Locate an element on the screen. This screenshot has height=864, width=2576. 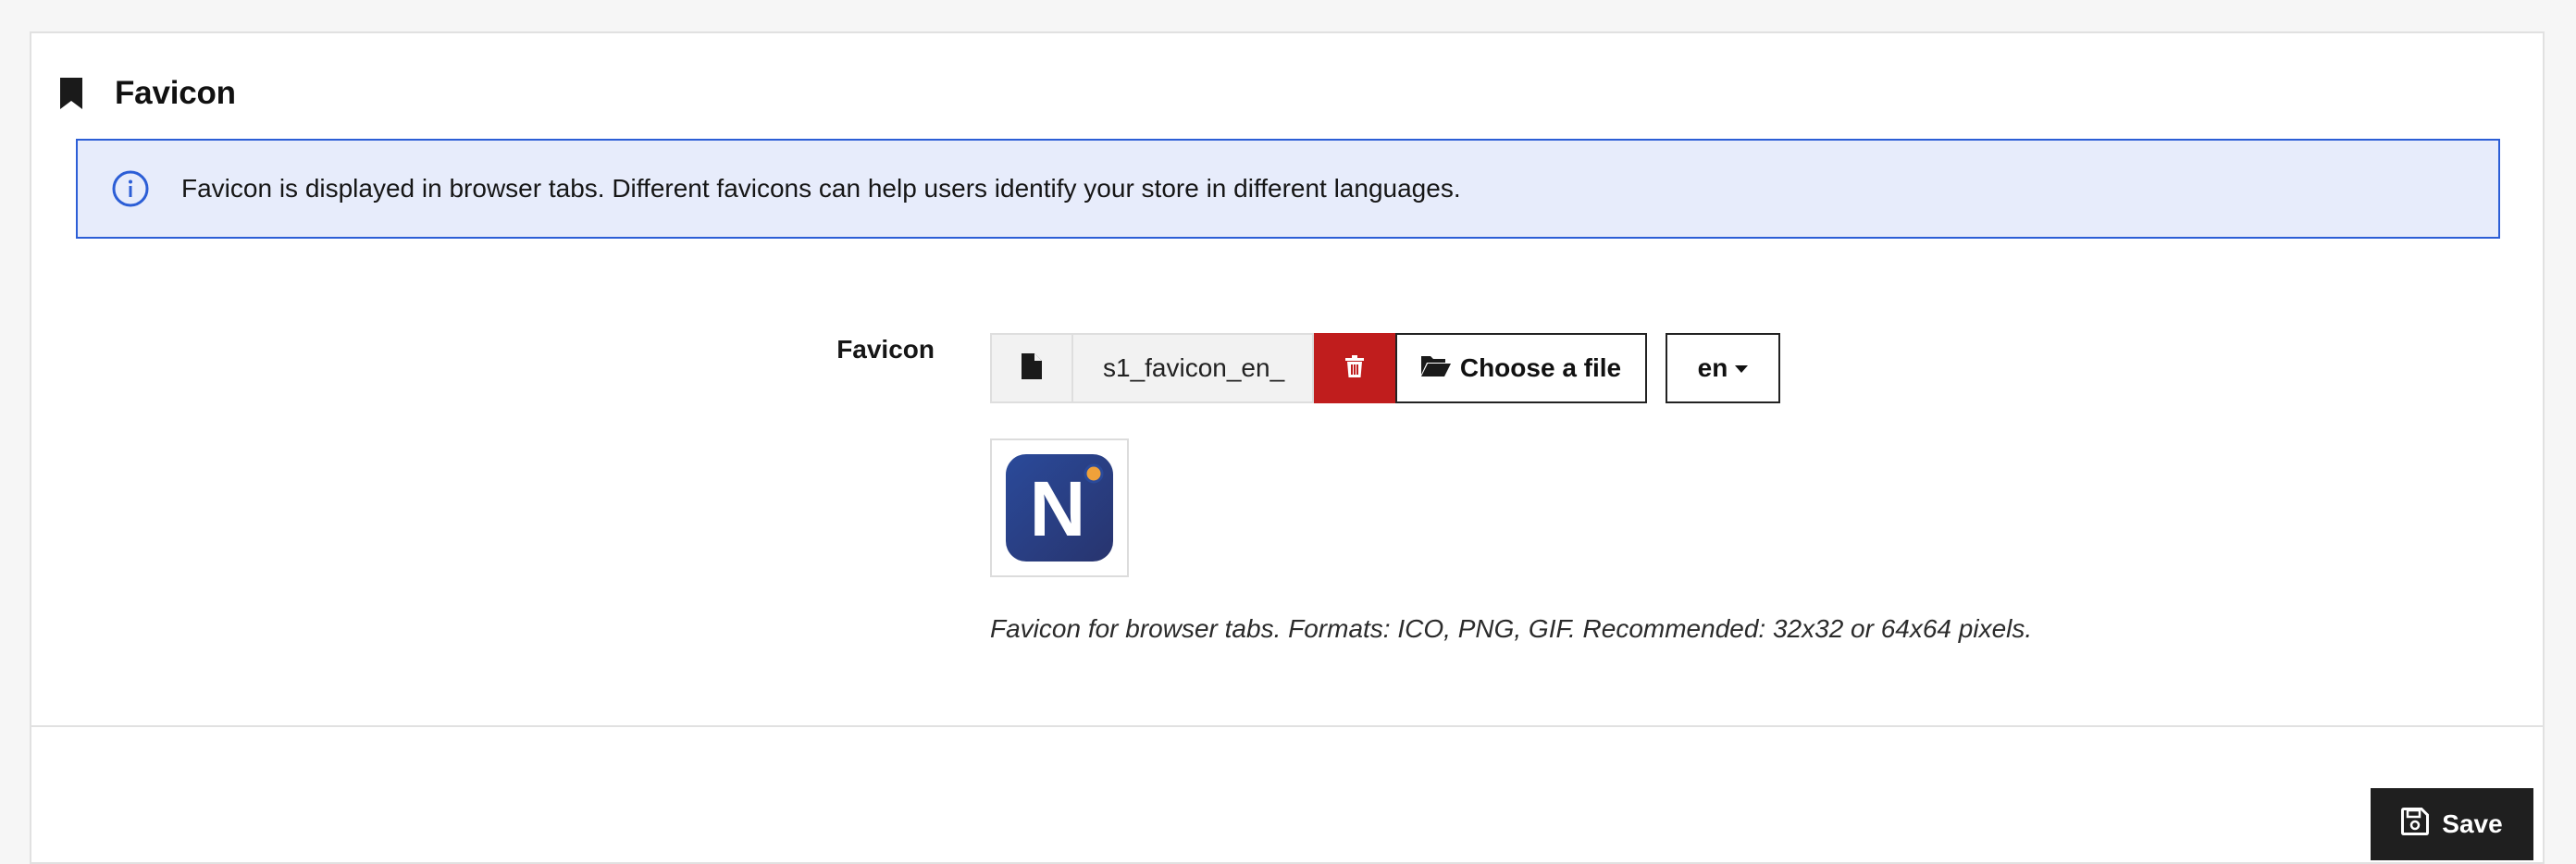
language-value: en is located at coordinates (1713, 368).